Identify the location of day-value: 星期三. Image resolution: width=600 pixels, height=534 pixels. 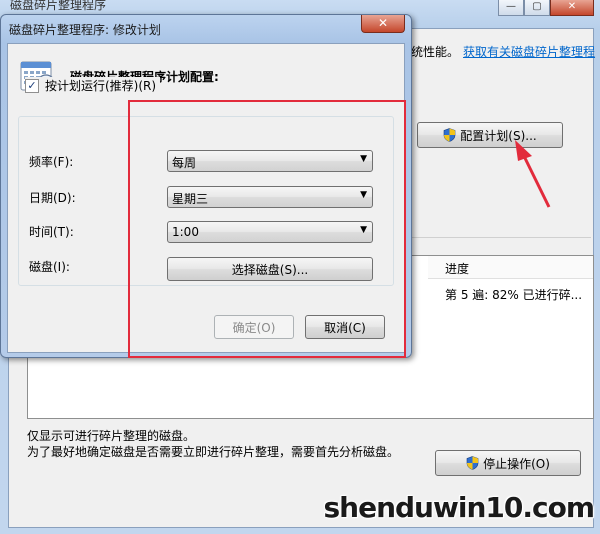
(190, 199).